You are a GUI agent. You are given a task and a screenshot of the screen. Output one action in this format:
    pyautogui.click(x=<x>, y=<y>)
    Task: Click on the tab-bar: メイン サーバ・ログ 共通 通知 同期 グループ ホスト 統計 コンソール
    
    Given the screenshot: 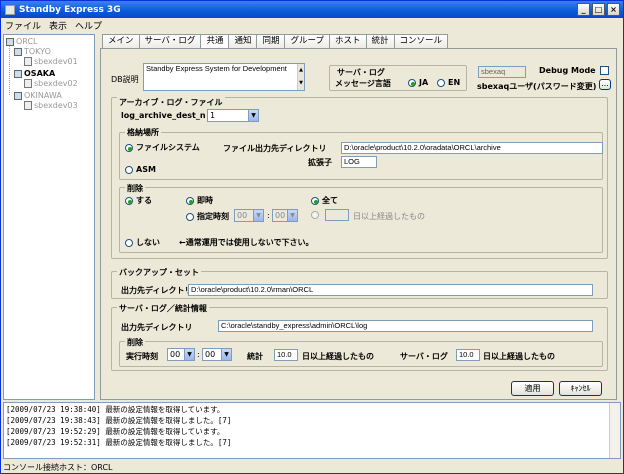 What is the action you would take?
    pyautogui.click(x=275, y=41)
    